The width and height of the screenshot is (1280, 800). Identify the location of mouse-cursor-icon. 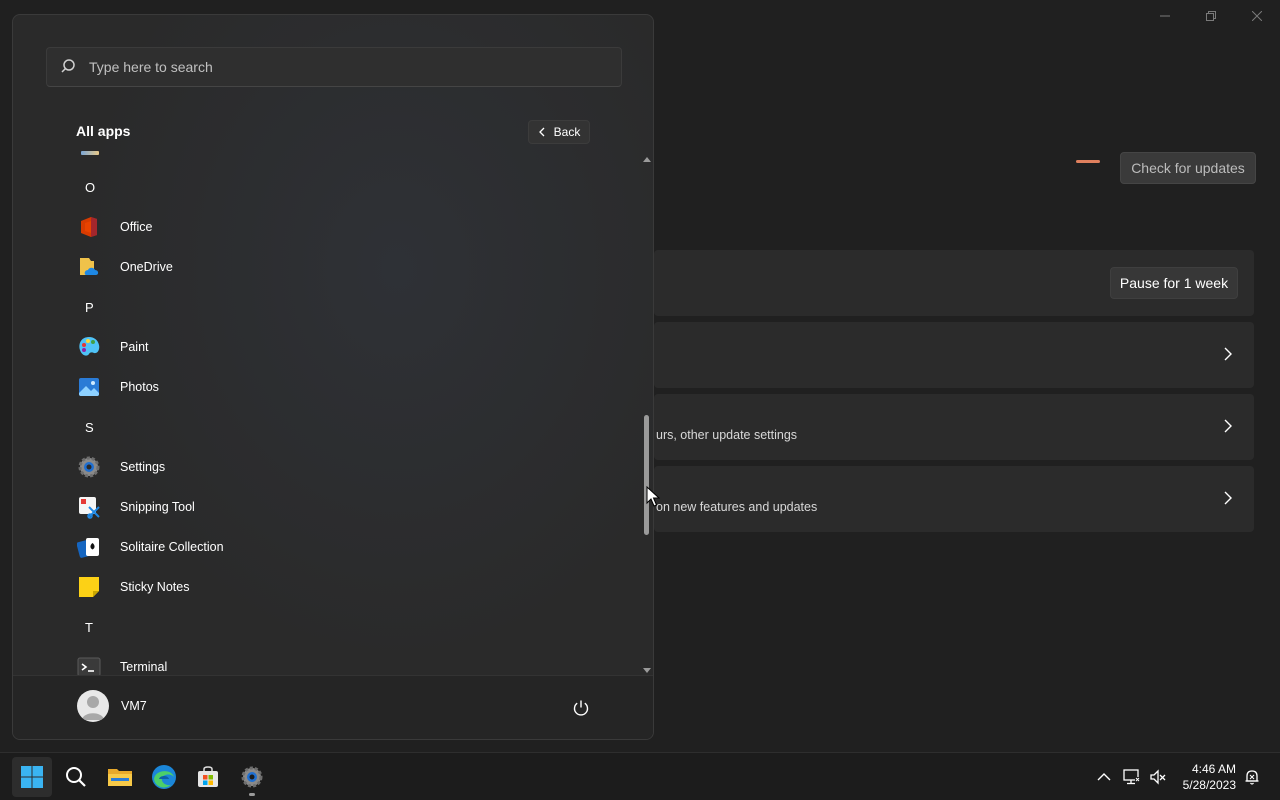
(653, 496).